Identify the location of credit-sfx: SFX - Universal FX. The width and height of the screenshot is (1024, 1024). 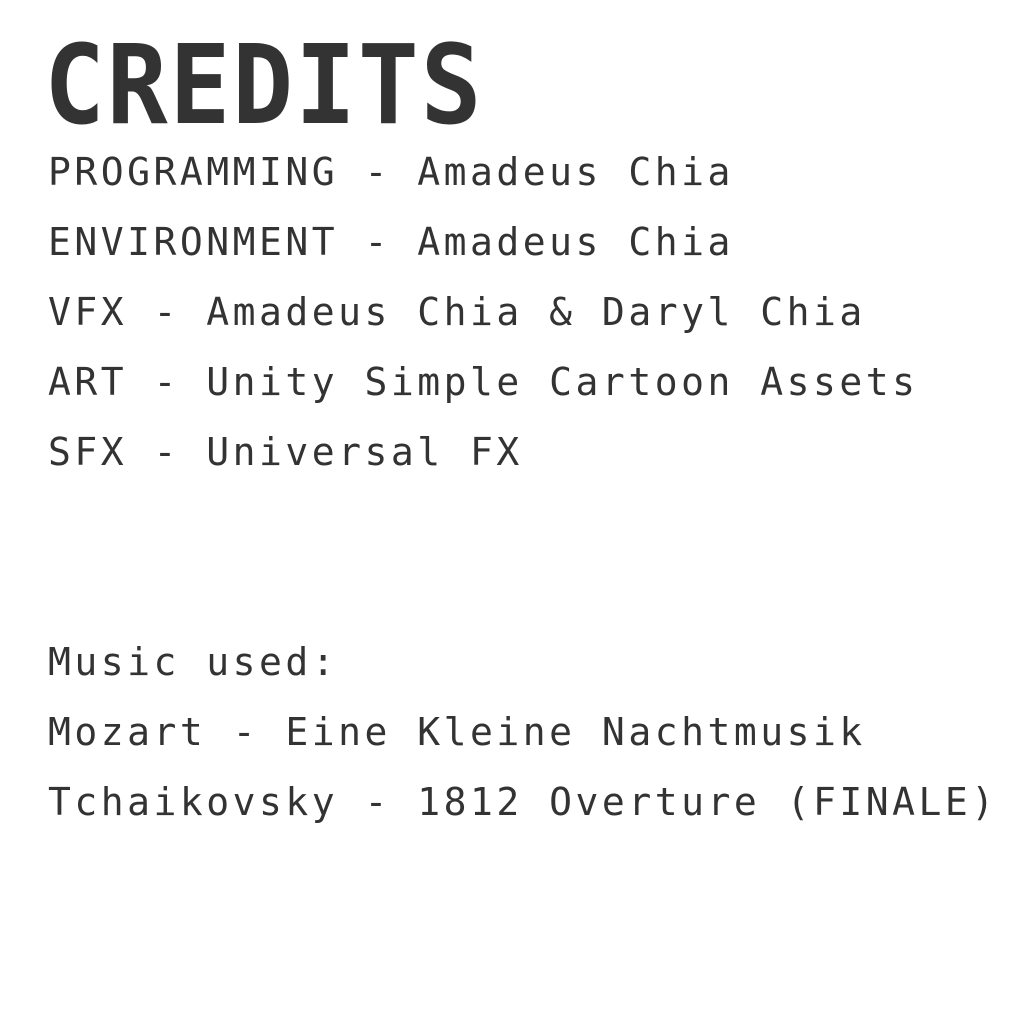
(285, 452).